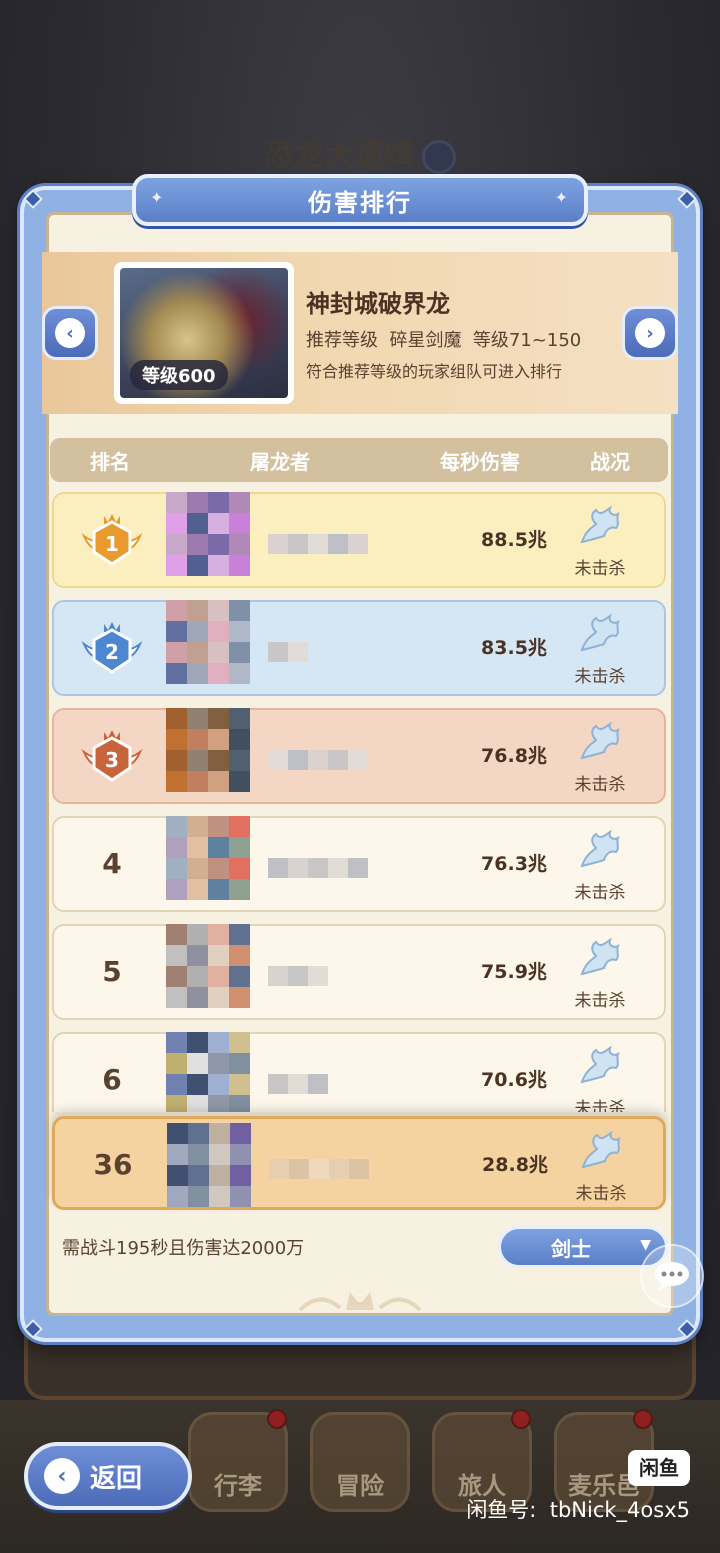 The image size is (720, 1553). Describe the element at coordinates (434, 371) in the screenshot. I see `boss-note: 符合推荐等级的玩家组队可进入排行` at that location.